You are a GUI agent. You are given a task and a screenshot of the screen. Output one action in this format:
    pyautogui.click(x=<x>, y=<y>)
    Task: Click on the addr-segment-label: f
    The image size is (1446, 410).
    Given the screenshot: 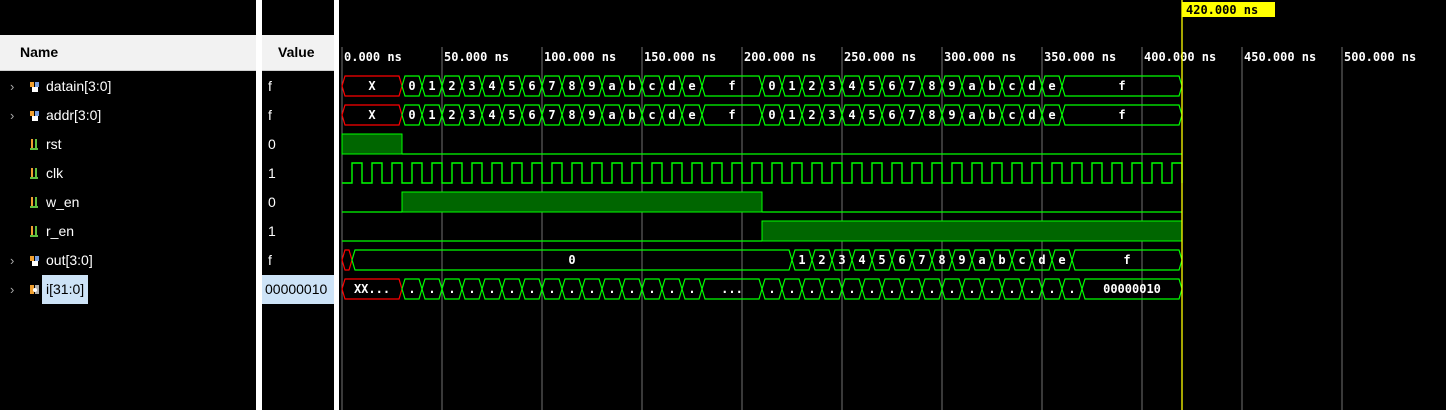 What is the action you would take?
    pyautogui.click(x=1121, y=115)
    